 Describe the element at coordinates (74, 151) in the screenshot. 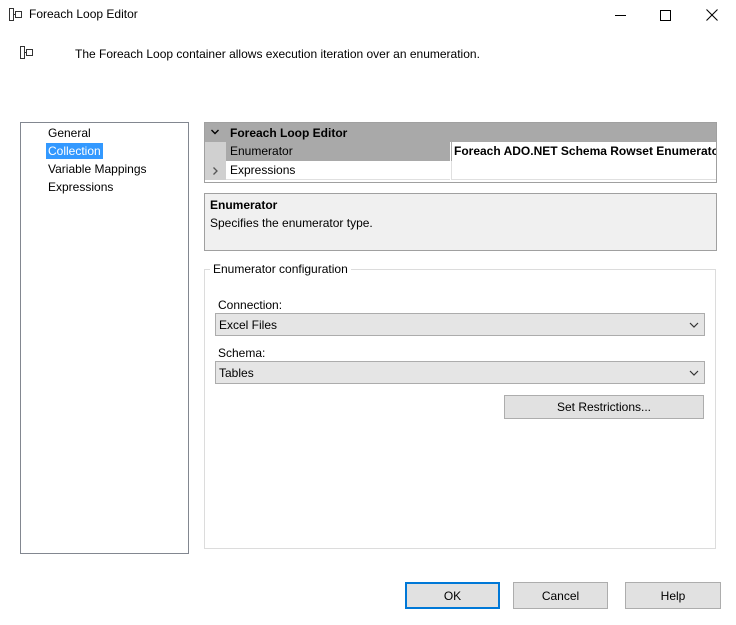

I see `nav-item-collection: Collection` at that location.